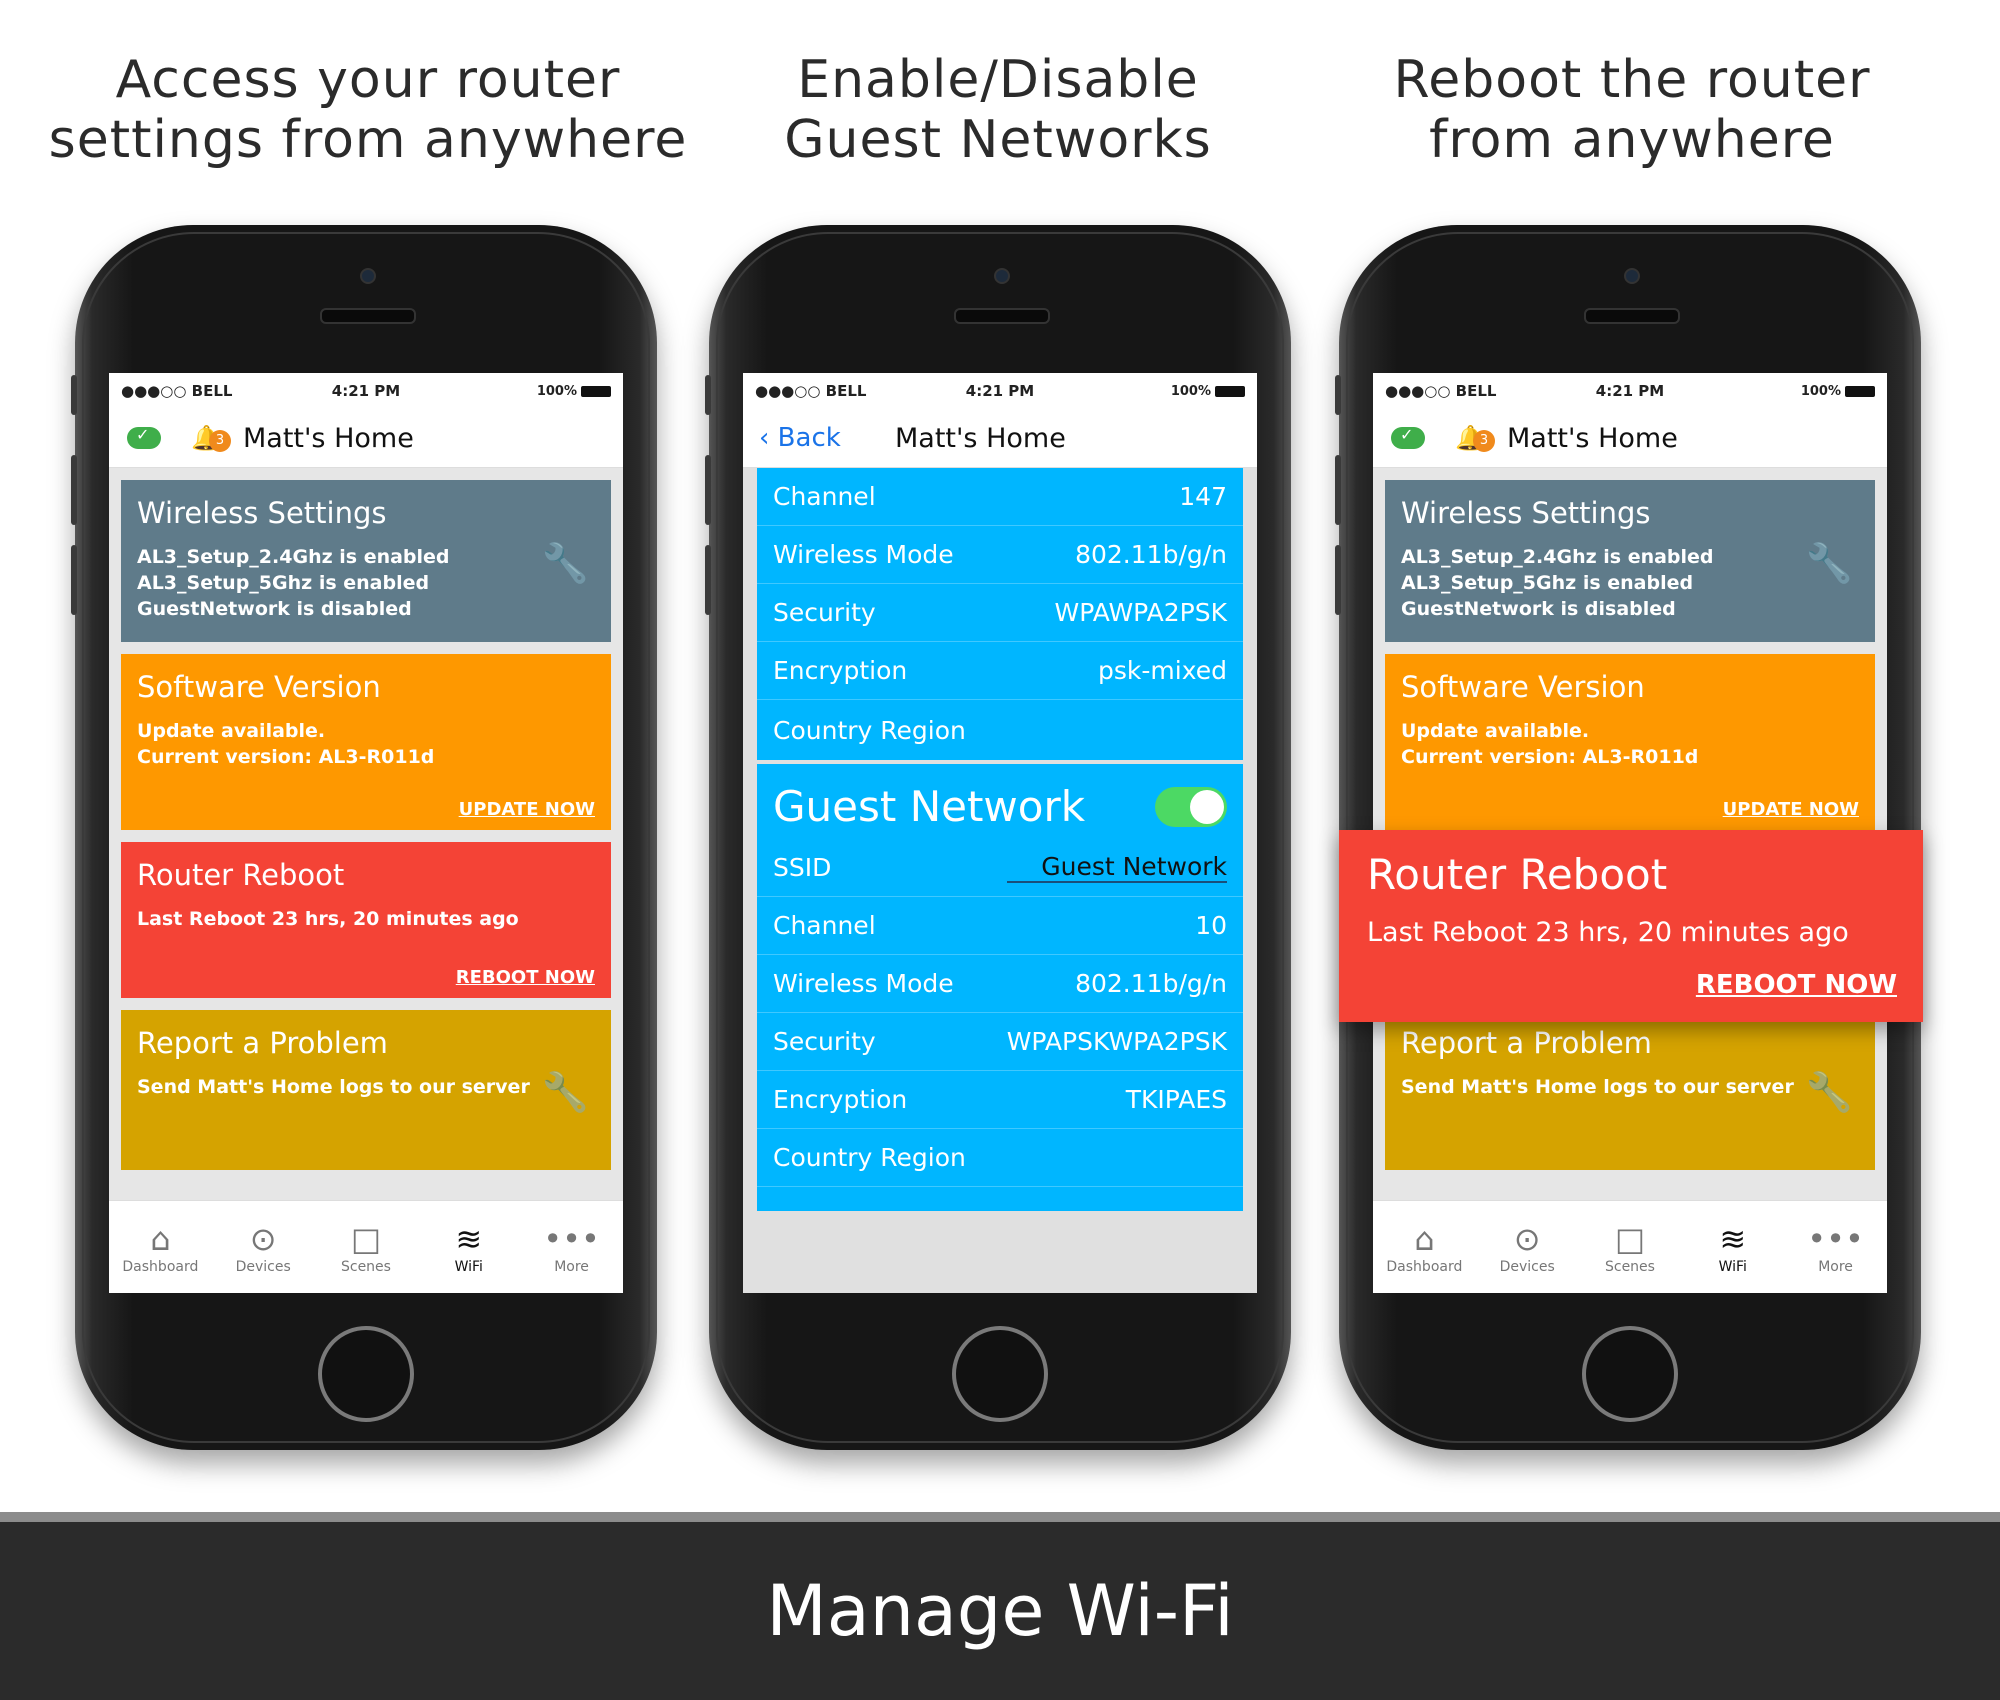 The width and height of the screenshot is (2000, 1700). I want to click on card-line: AL3_Setup_2.4Ghz is enabled, so click(1557, 557).